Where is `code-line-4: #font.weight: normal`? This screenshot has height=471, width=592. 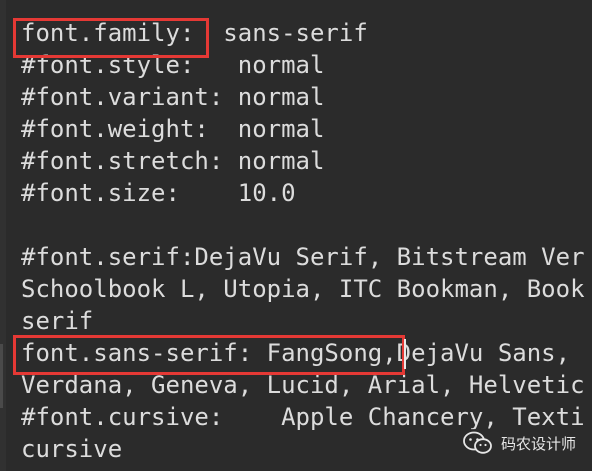 code-line-4: #font.weight: normal is located at coordinates (173, 129).